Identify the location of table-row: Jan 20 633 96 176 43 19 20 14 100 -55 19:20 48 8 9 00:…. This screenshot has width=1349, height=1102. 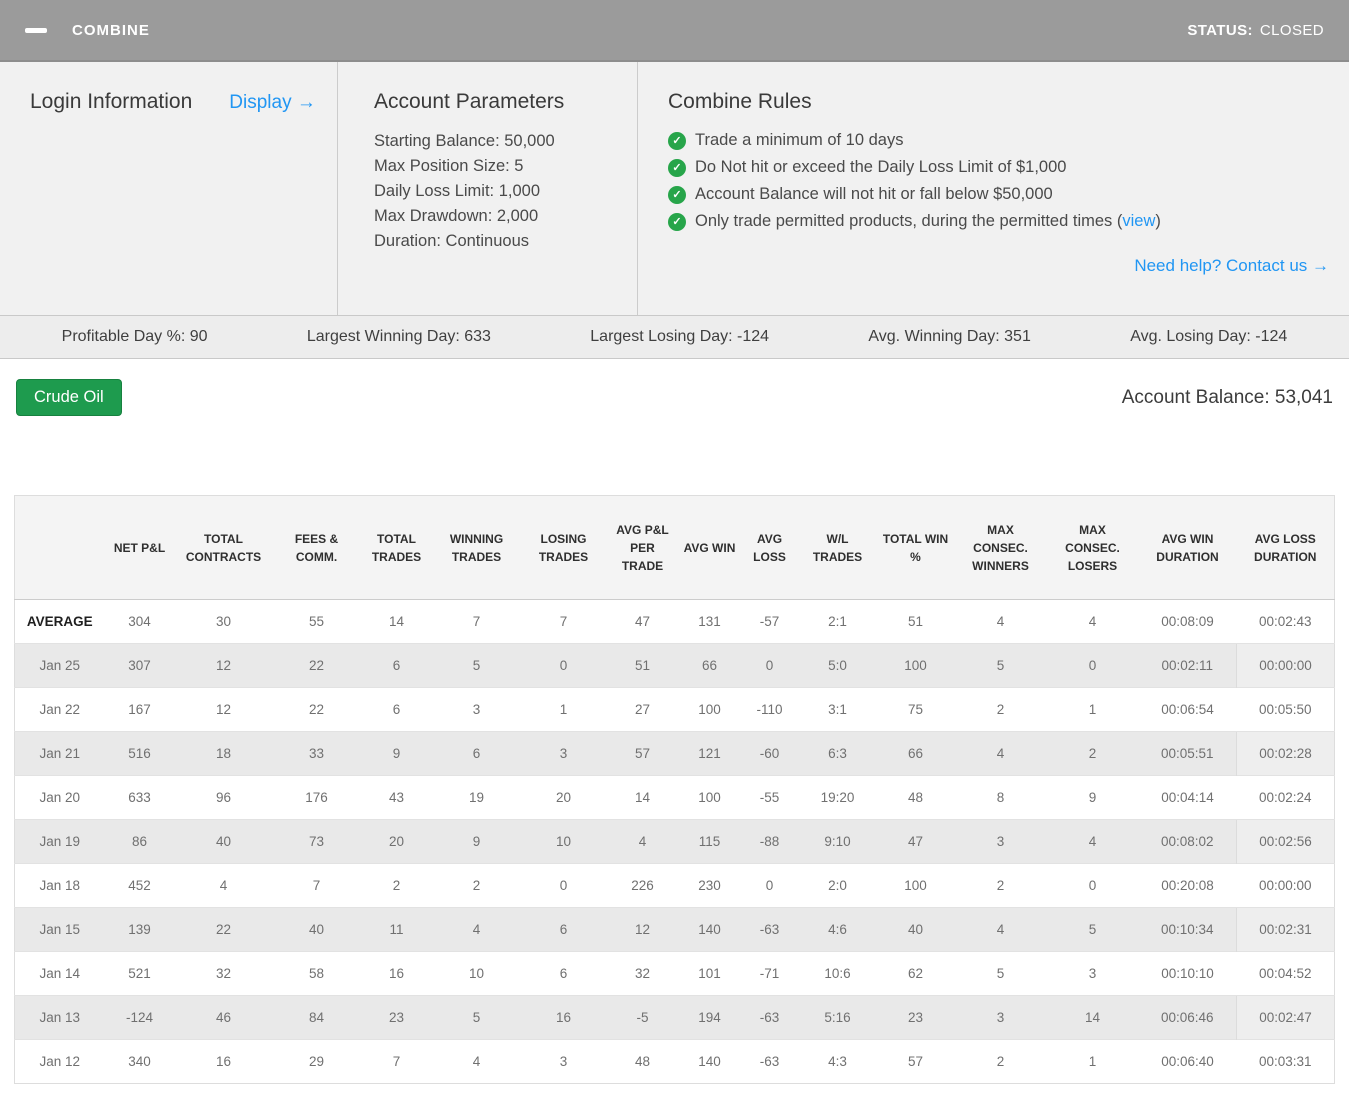
(674, 797).